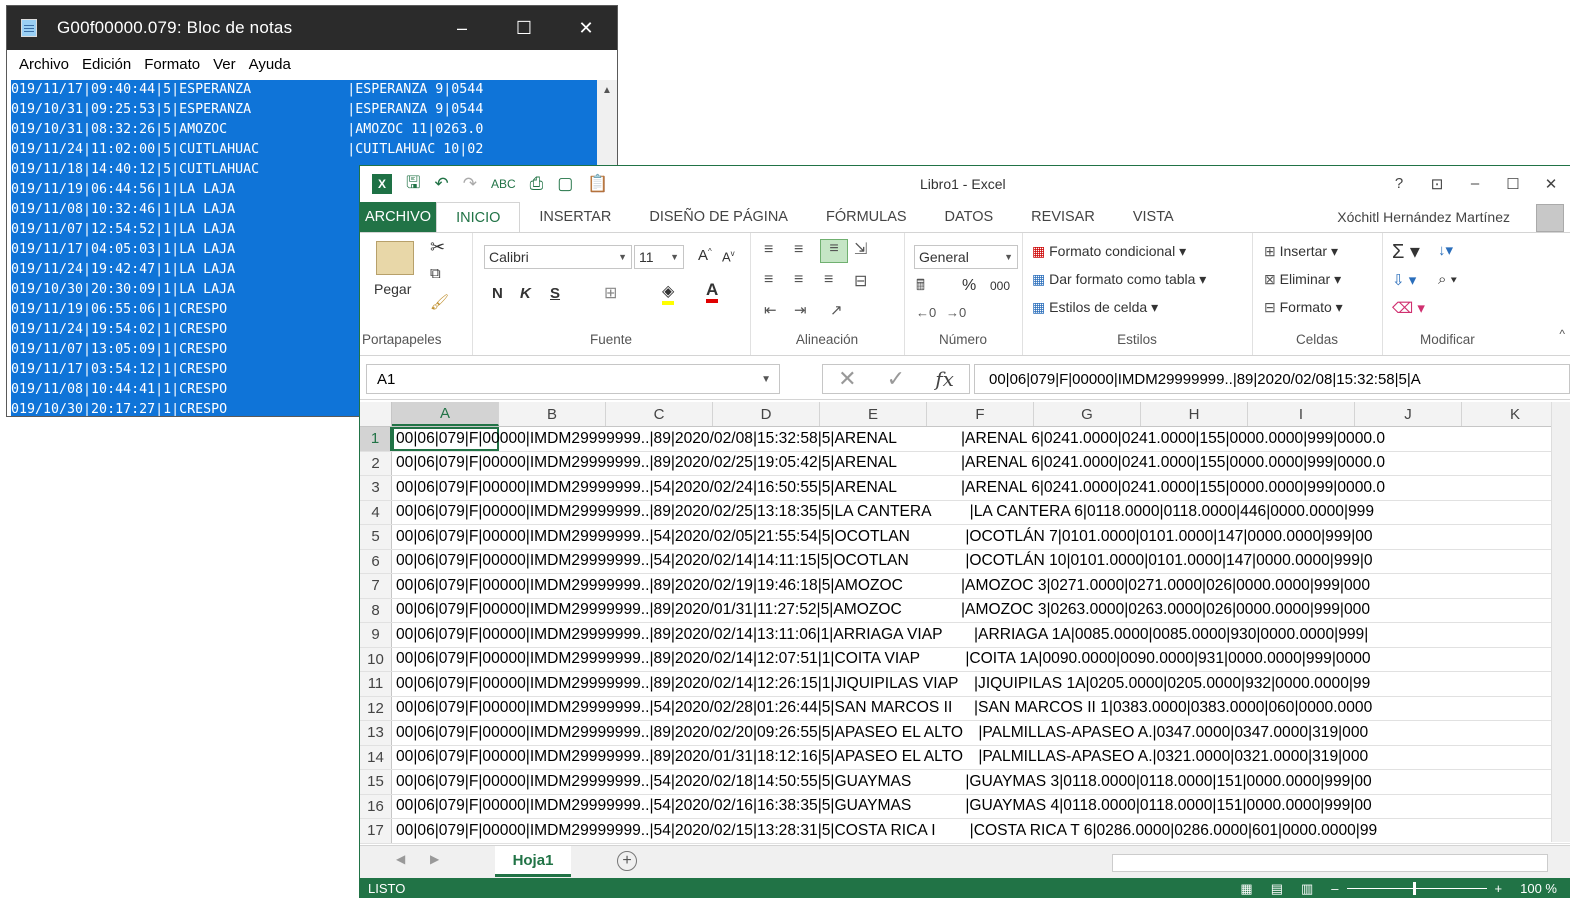 This screenshot has height=898, width=1570. I want to click on paste-button: Pegar, so click(392, 289).